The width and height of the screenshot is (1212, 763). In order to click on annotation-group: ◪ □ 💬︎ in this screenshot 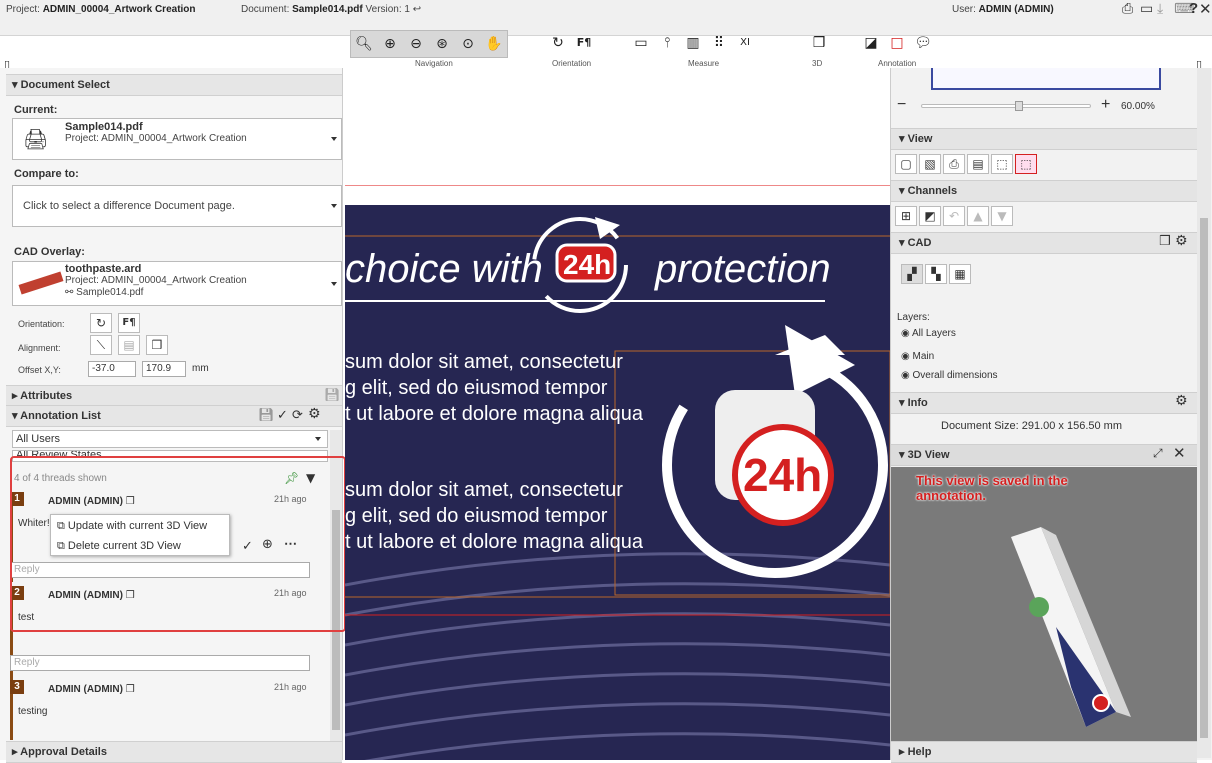, I will do `click(897, 44)`.